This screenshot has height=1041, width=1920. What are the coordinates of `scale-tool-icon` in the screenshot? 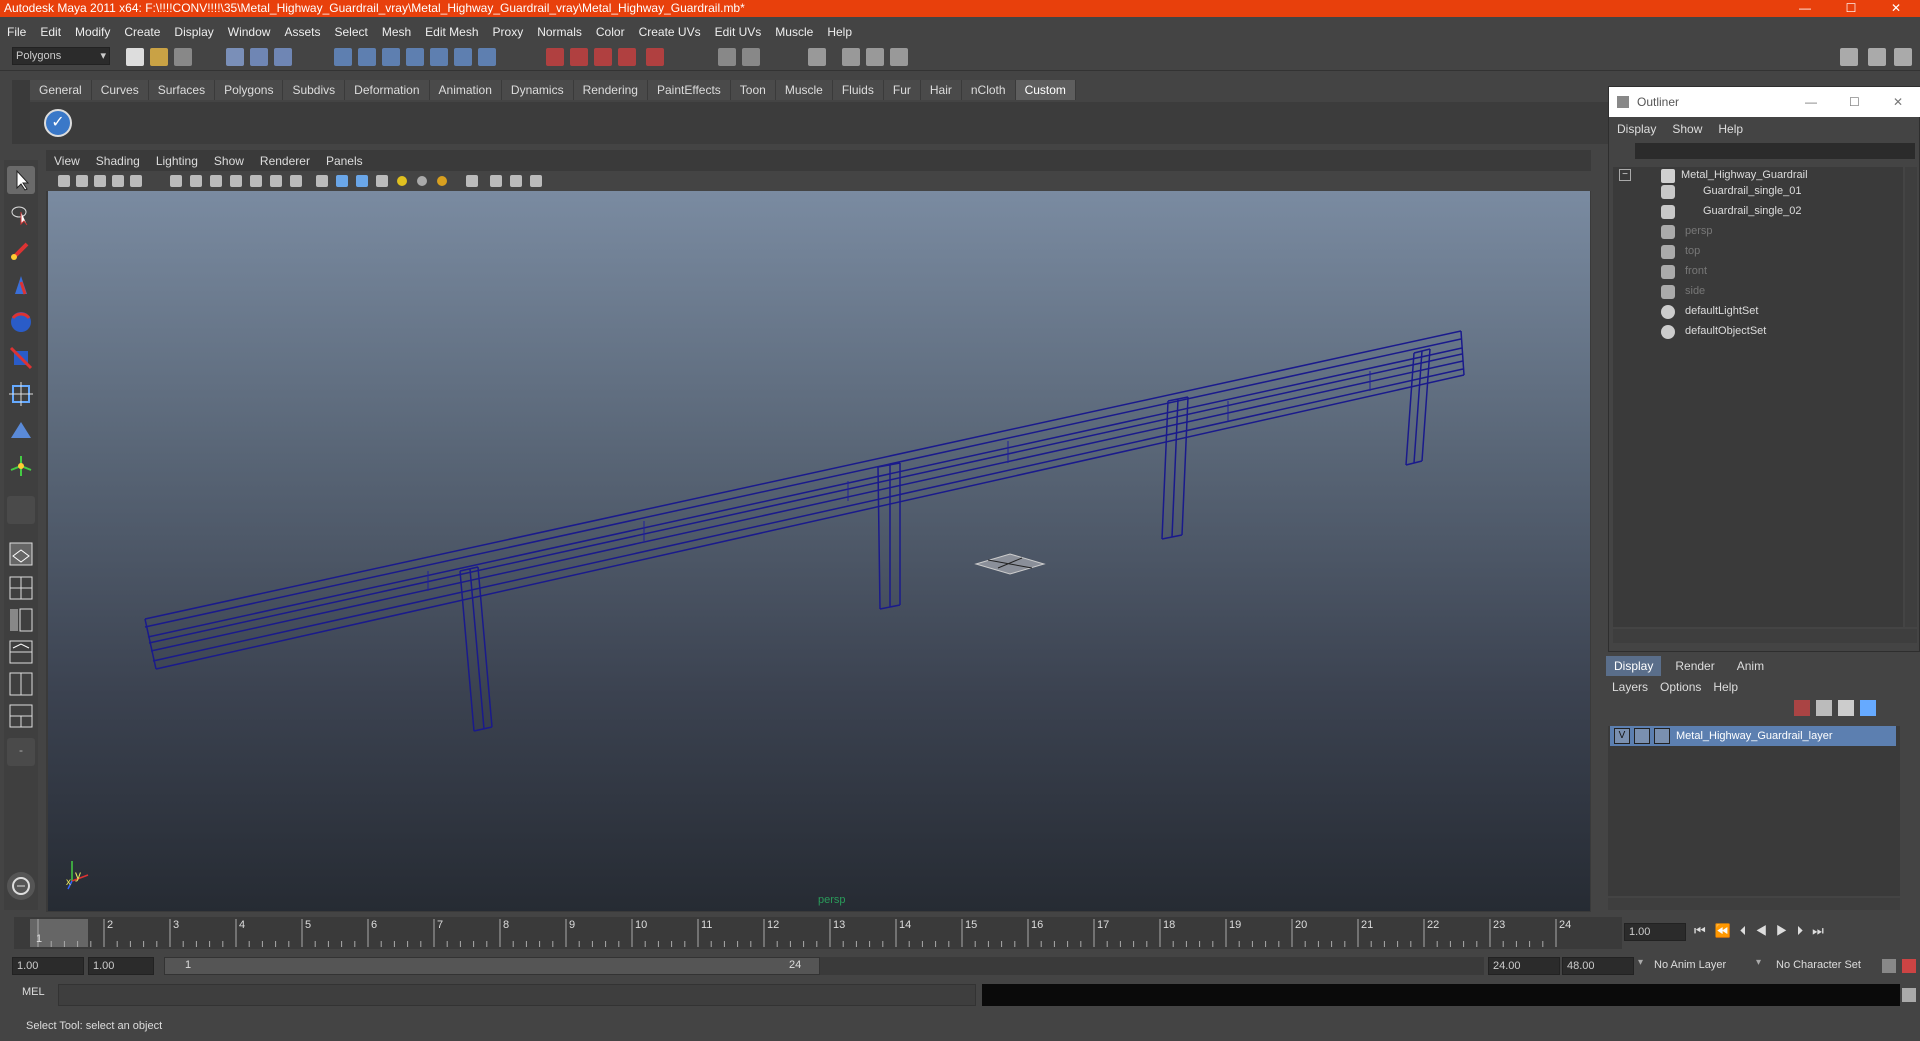 It's located at (21, 358).